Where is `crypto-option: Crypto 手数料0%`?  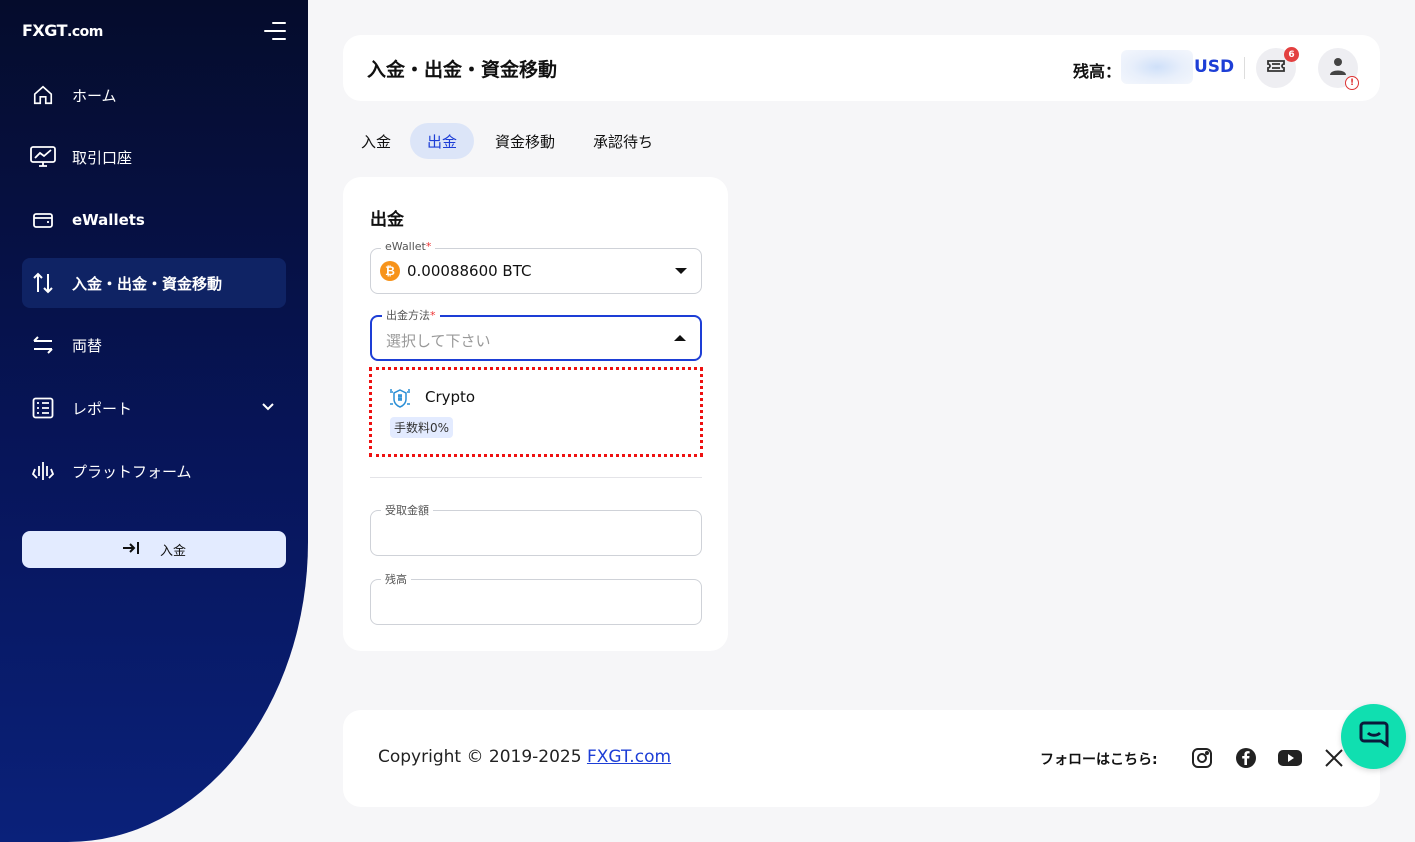
crypto-option: Crypto 手数料0% is located at coordinates (536, 412).